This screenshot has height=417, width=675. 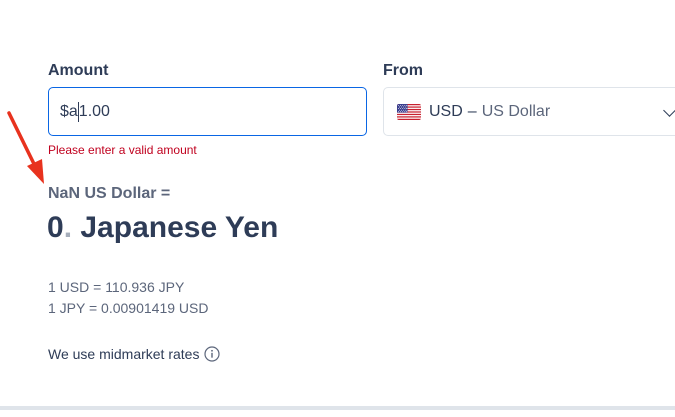 I want to click on amount-label: Amount, so click(x=78, y=70).